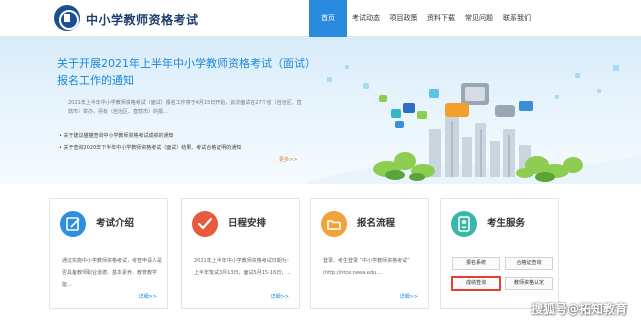 Image resolution: width=641 pixels, height=331 pixels. I want to click on nav-downloads: 资料下载, so click(441, 18).